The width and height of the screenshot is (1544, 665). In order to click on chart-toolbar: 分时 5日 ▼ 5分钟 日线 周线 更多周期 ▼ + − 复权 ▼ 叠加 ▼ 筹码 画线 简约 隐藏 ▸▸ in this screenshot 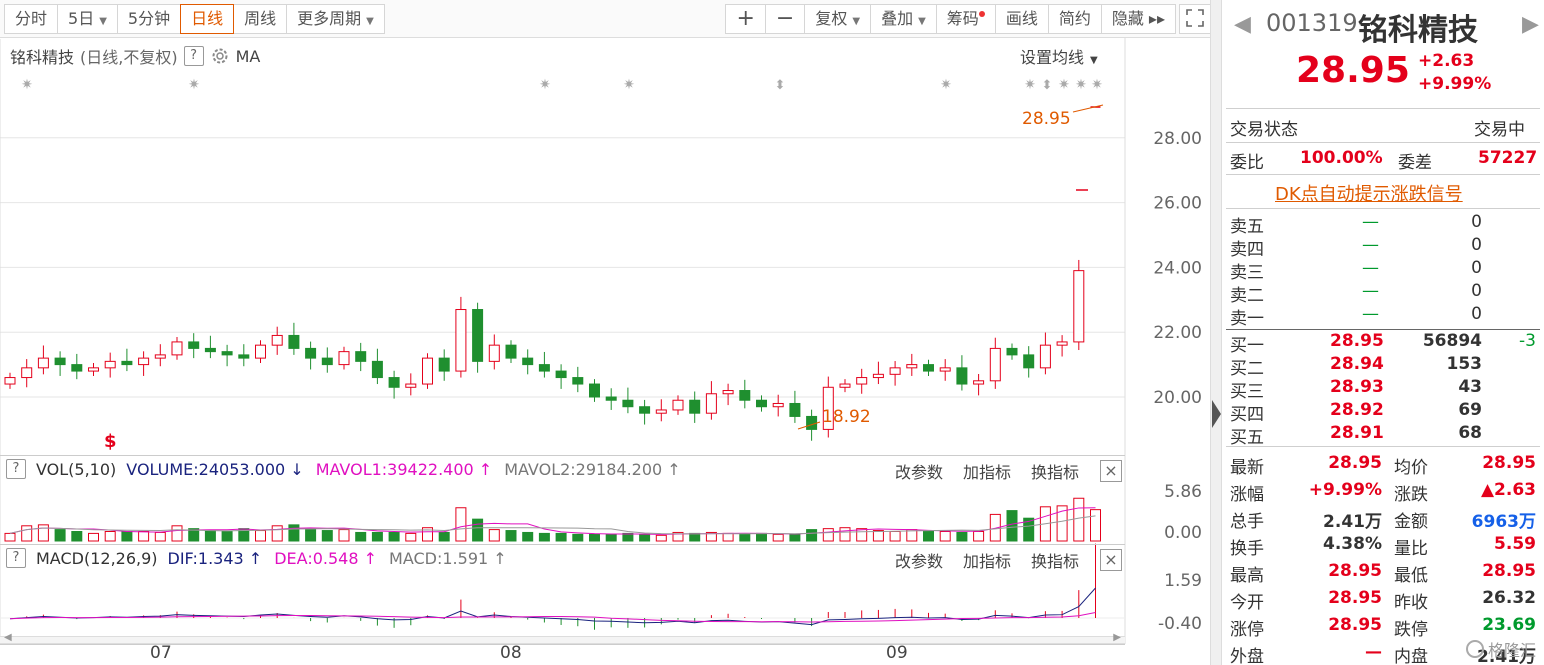, I will do `click(605, 19)`.